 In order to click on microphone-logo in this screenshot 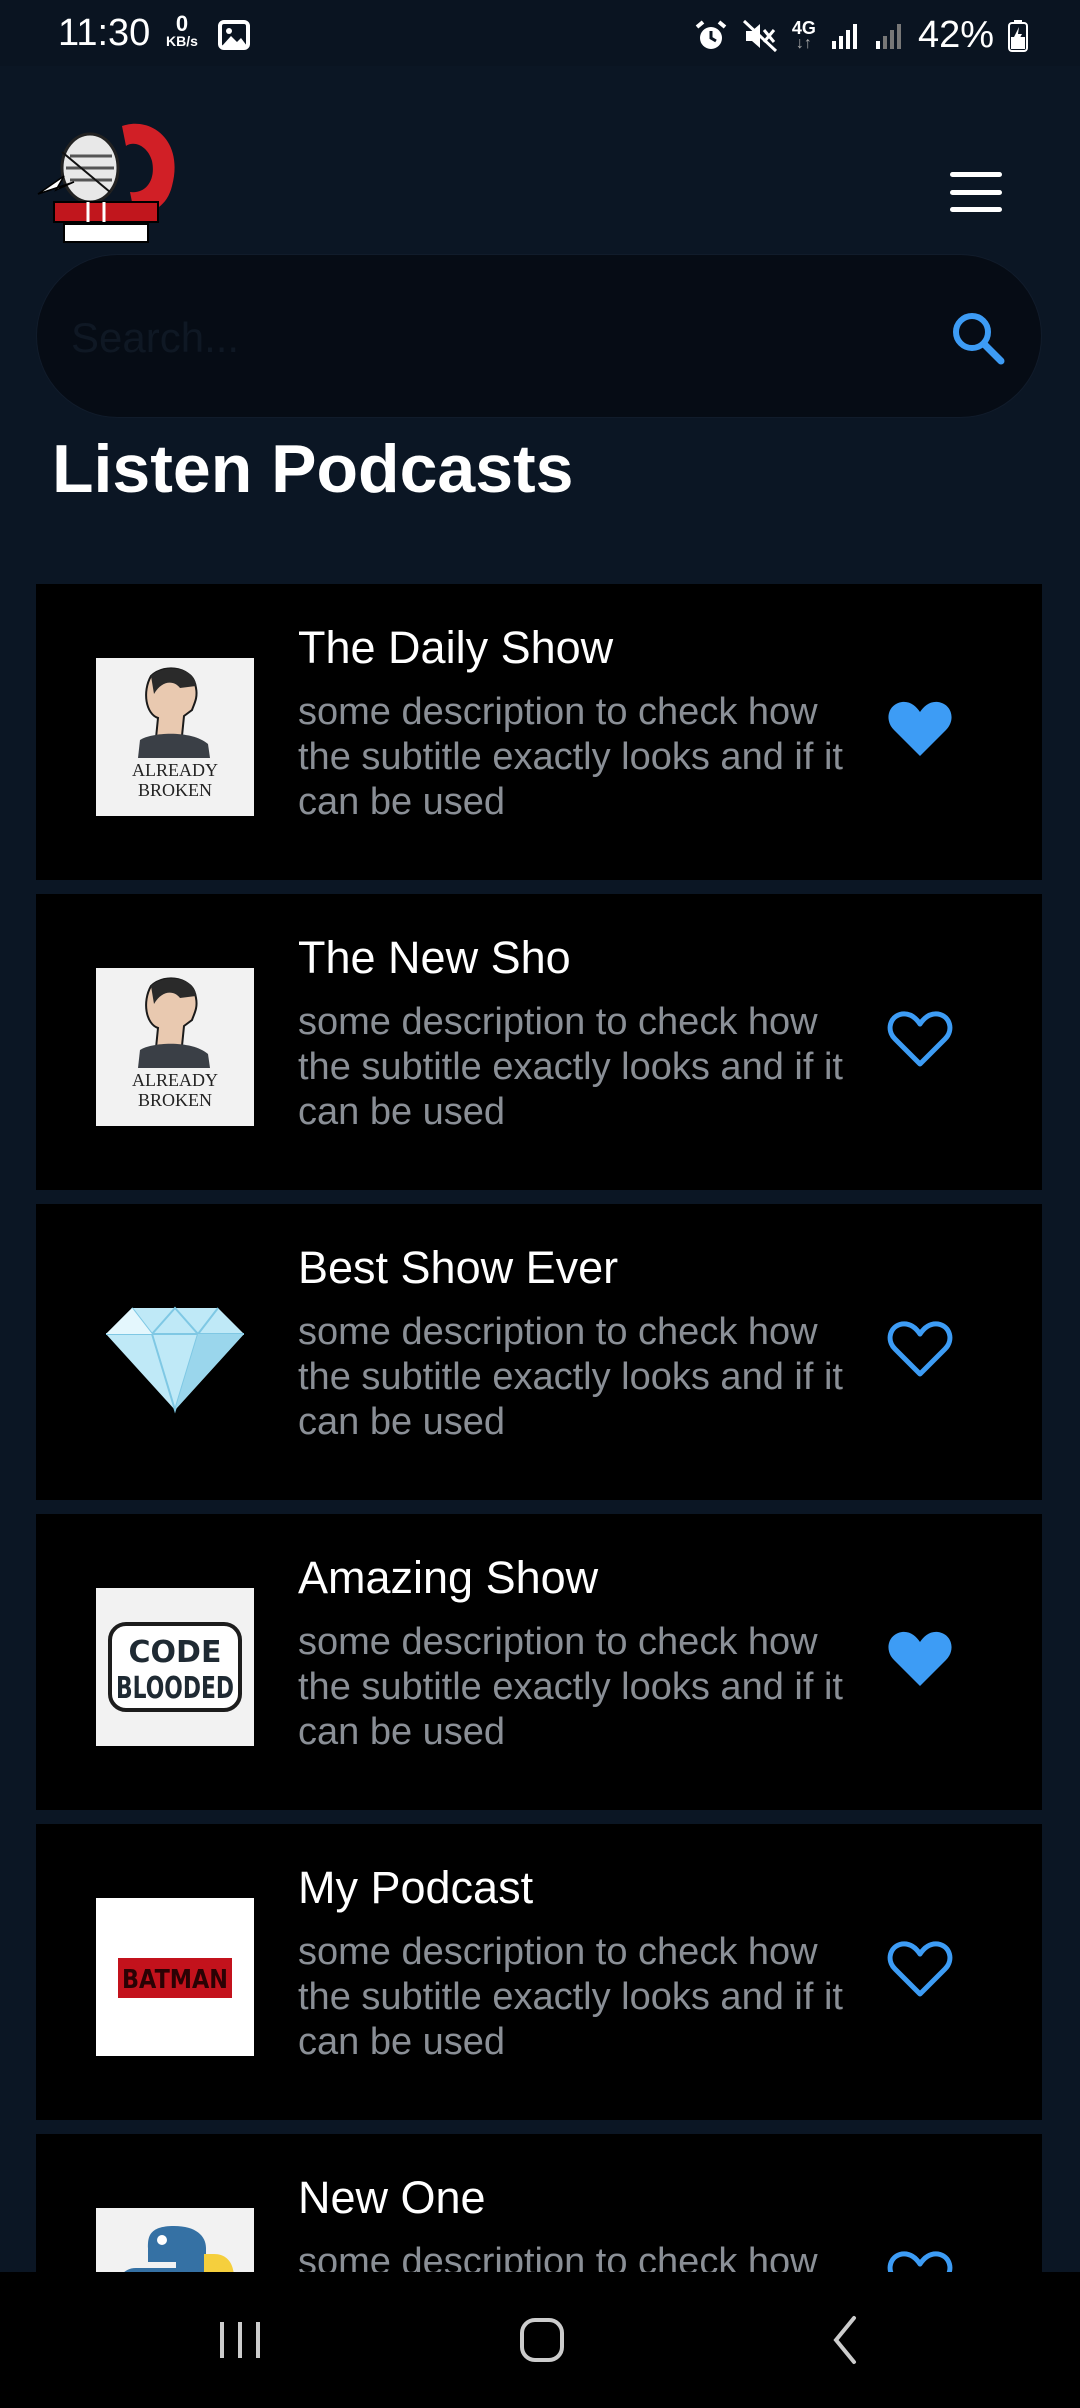, I will do `click(108, 183)`.